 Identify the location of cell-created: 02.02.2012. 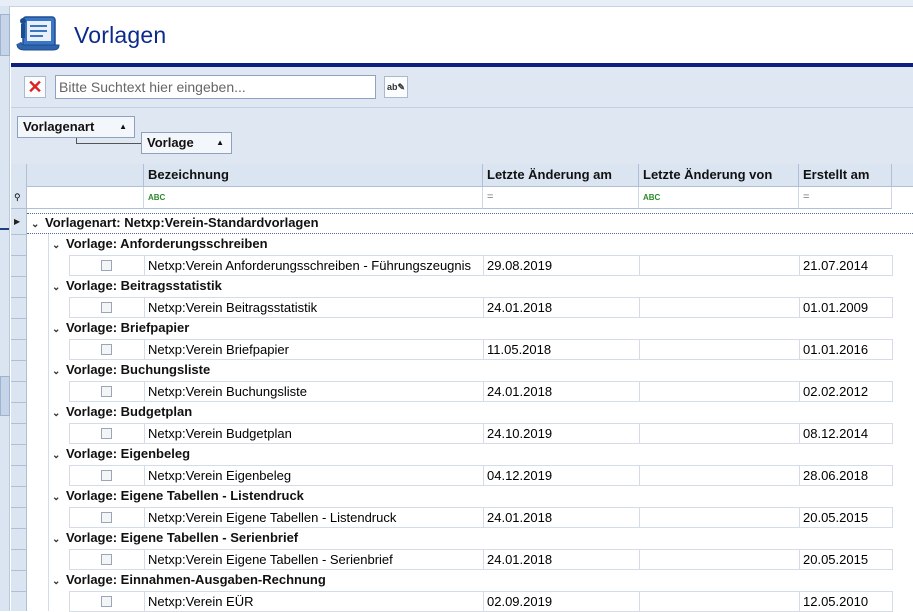
(845, 391).